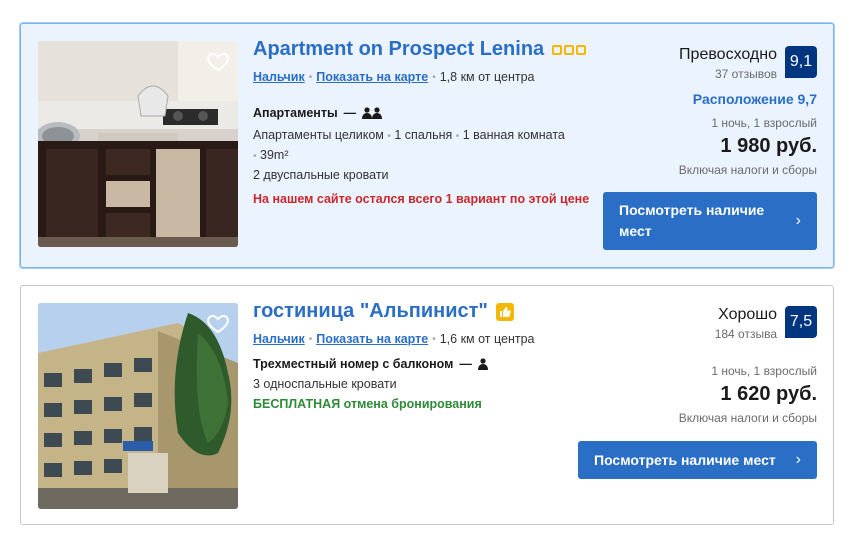 The width and height of the screenshot is (855, 541). Describe the element at coordinates (274, 155) in the screenshot. I see `area-text: 39m²` at that location.